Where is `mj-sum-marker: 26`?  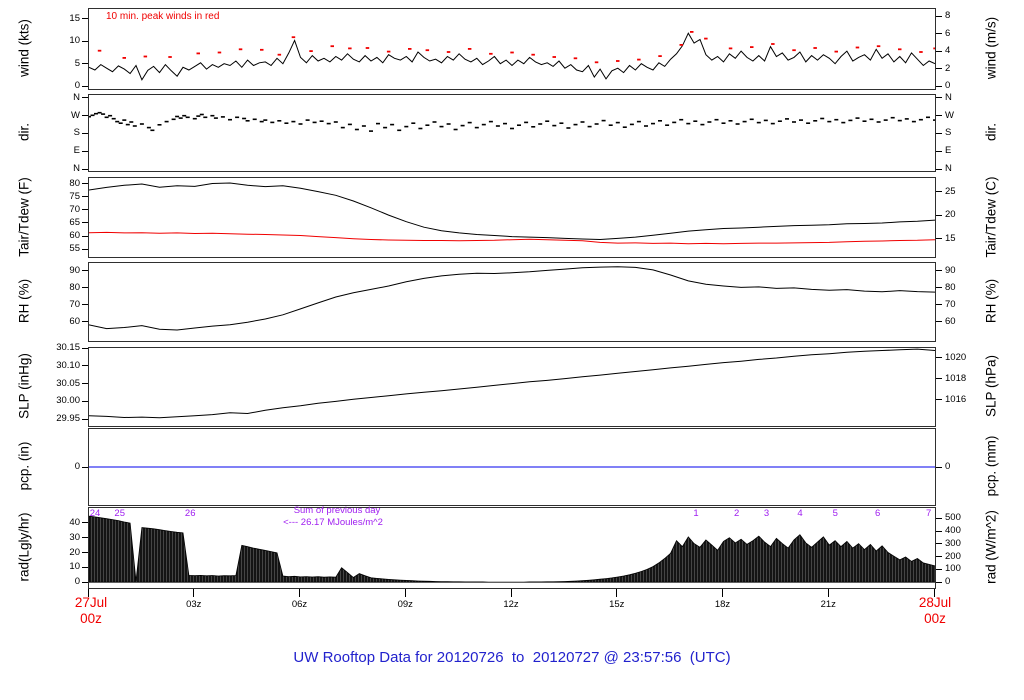 mj-sum-marker: 26 is located at coordinates (190, 513).